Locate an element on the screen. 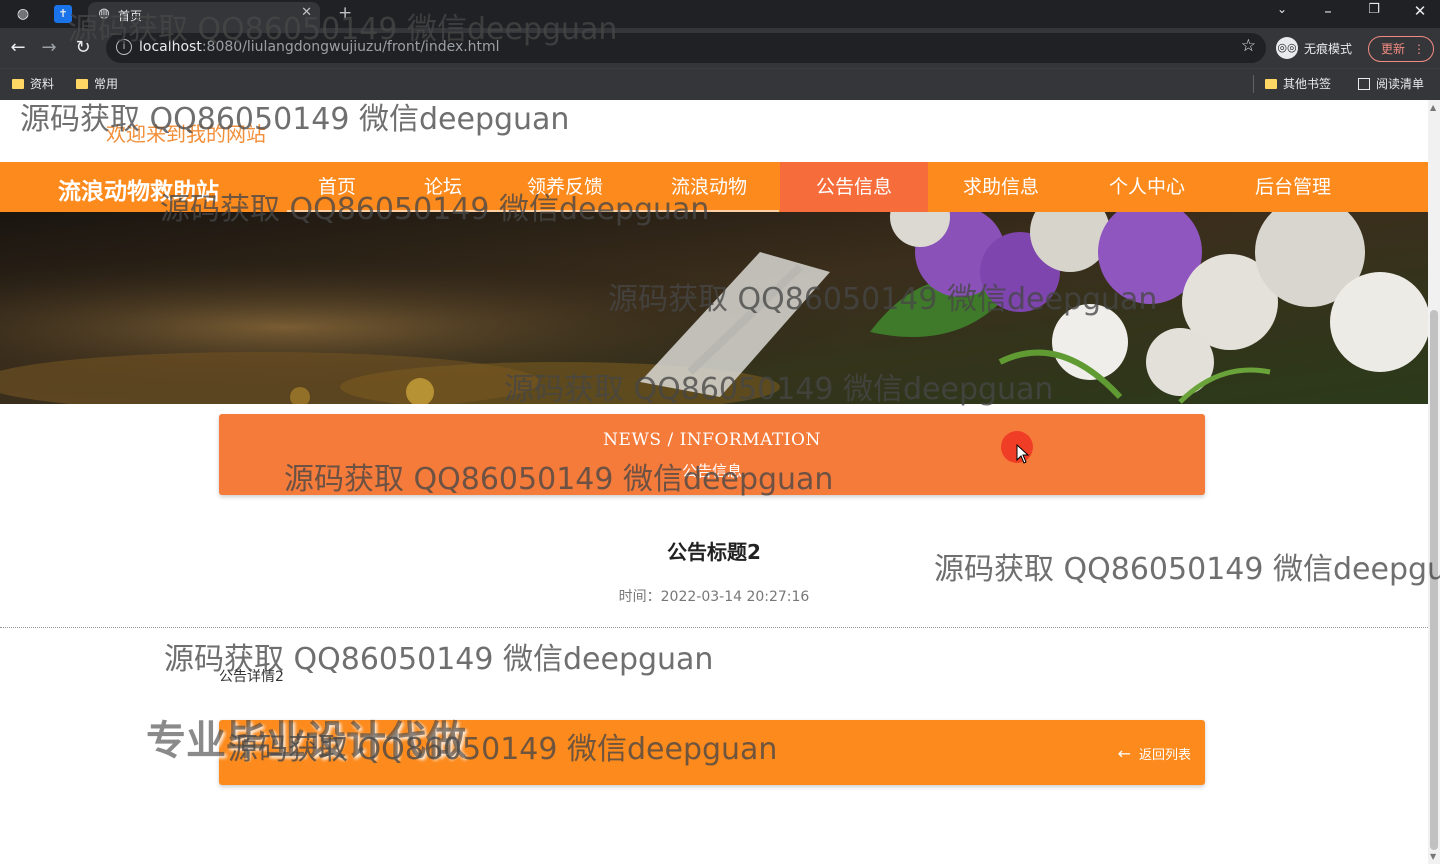 The height and width of the screenshot is (864, 1440). bookmarks-bar: 资料 常用 其他书签 阅读清单 is located at coordinates (720, 84).